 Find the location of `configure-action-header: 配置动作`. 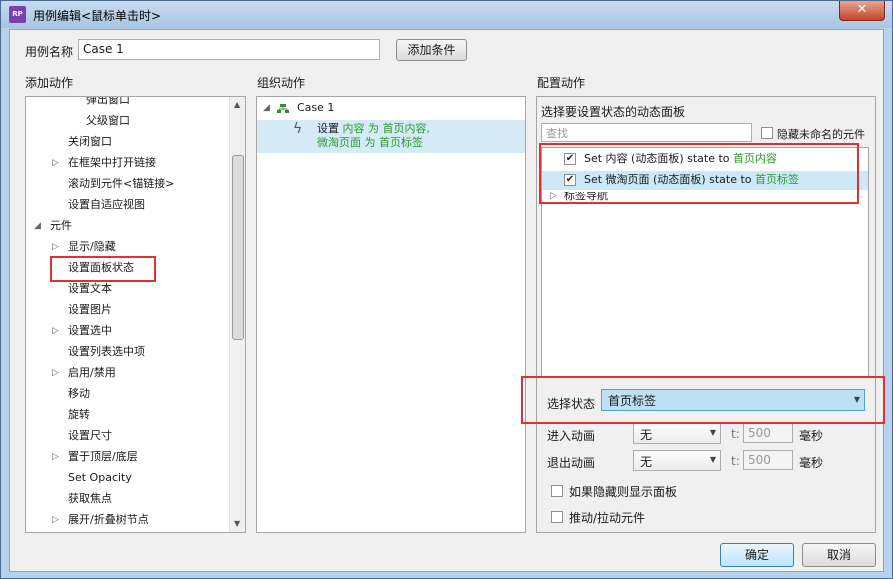

configure-action-header: 配置动作 is located at coordinates (561, 83).